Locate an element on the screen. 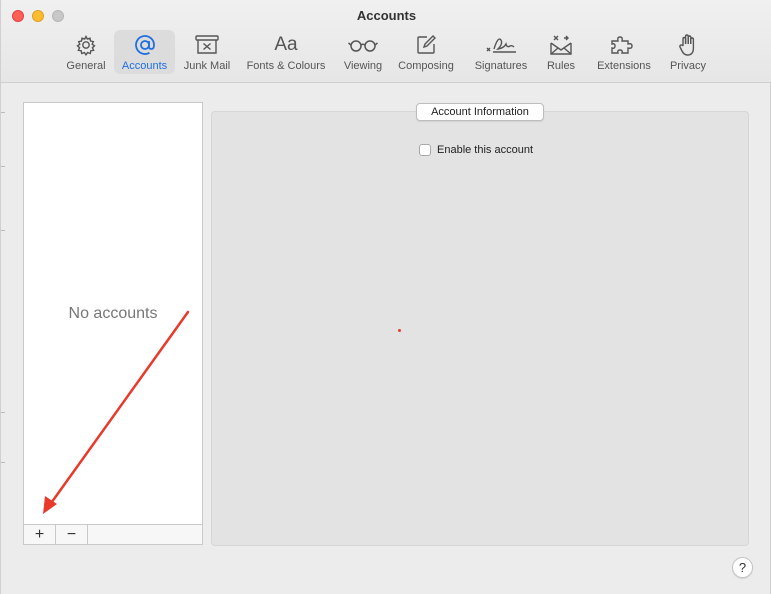 Image resolution: width=771 pixels, height=594 pixels. enable-account-label: Enable this account is located at coordinates (485, 150).